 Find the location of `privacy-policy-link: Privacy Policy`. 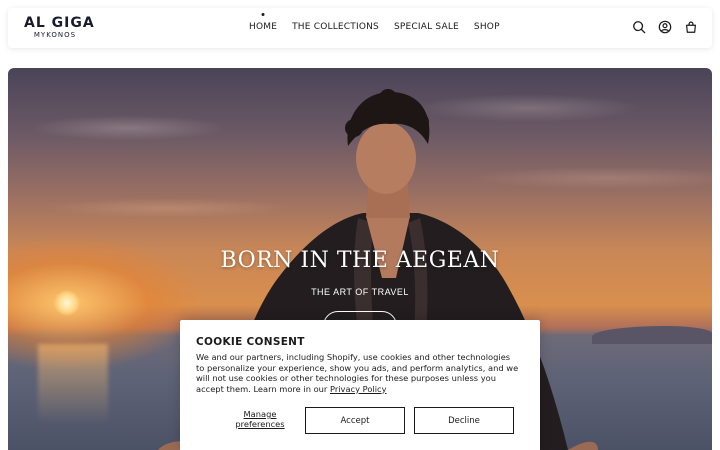

privacy-policy-link: Privacy Policy is located at coordinates (358, 389).